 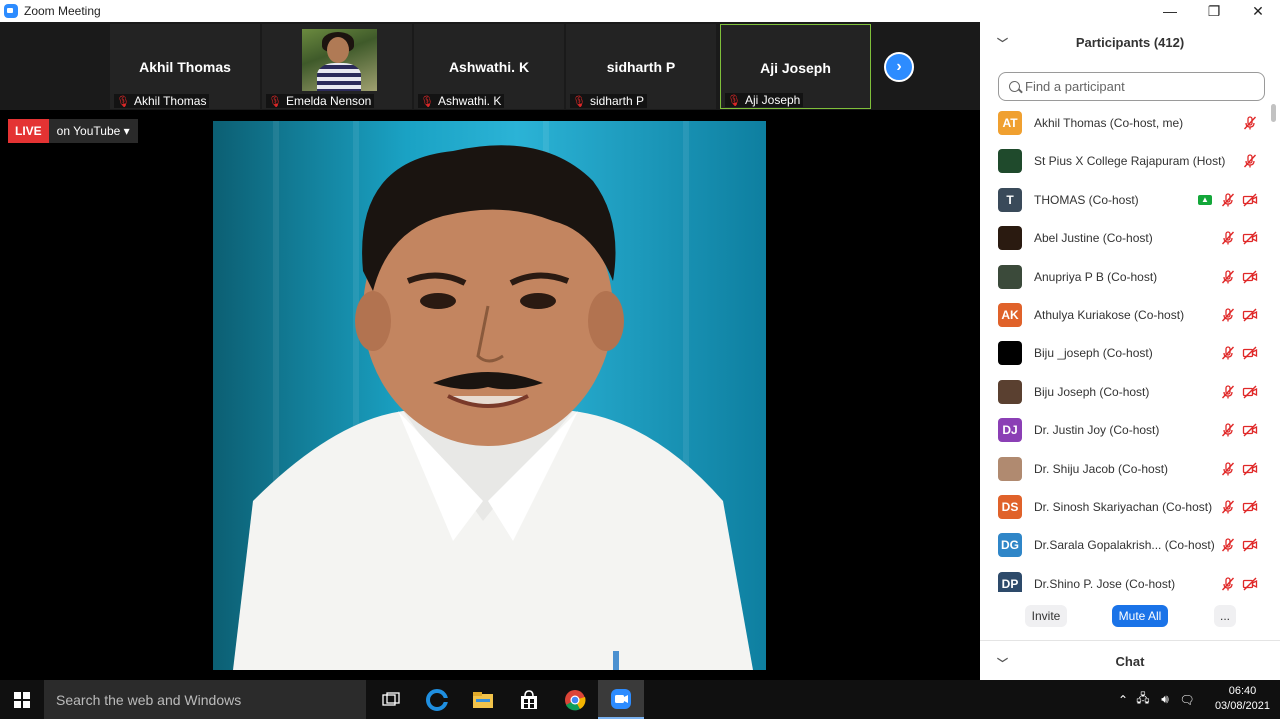 I want to click on tile-label-text: Aji Joseph, so click(x=772, y=100).